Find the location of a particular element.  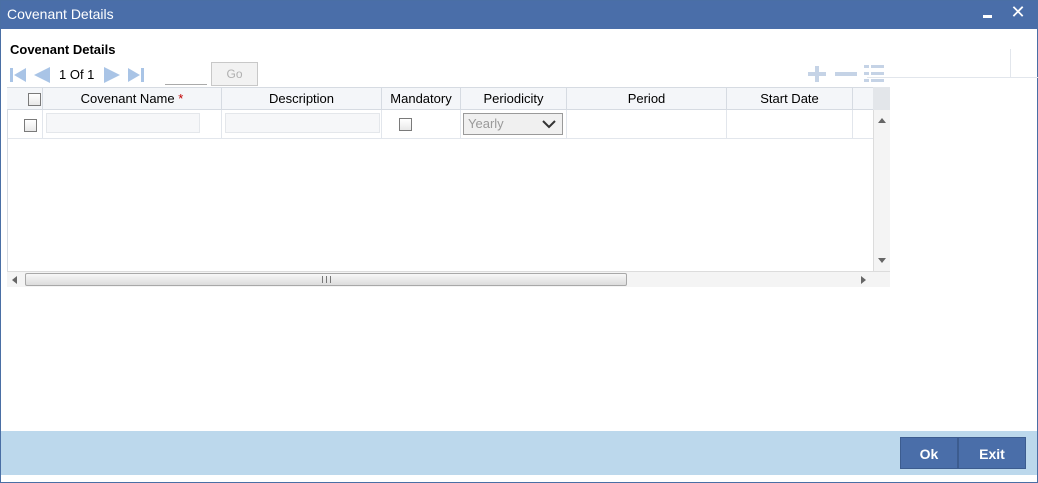

description-input is located at coordinates (302, 123).